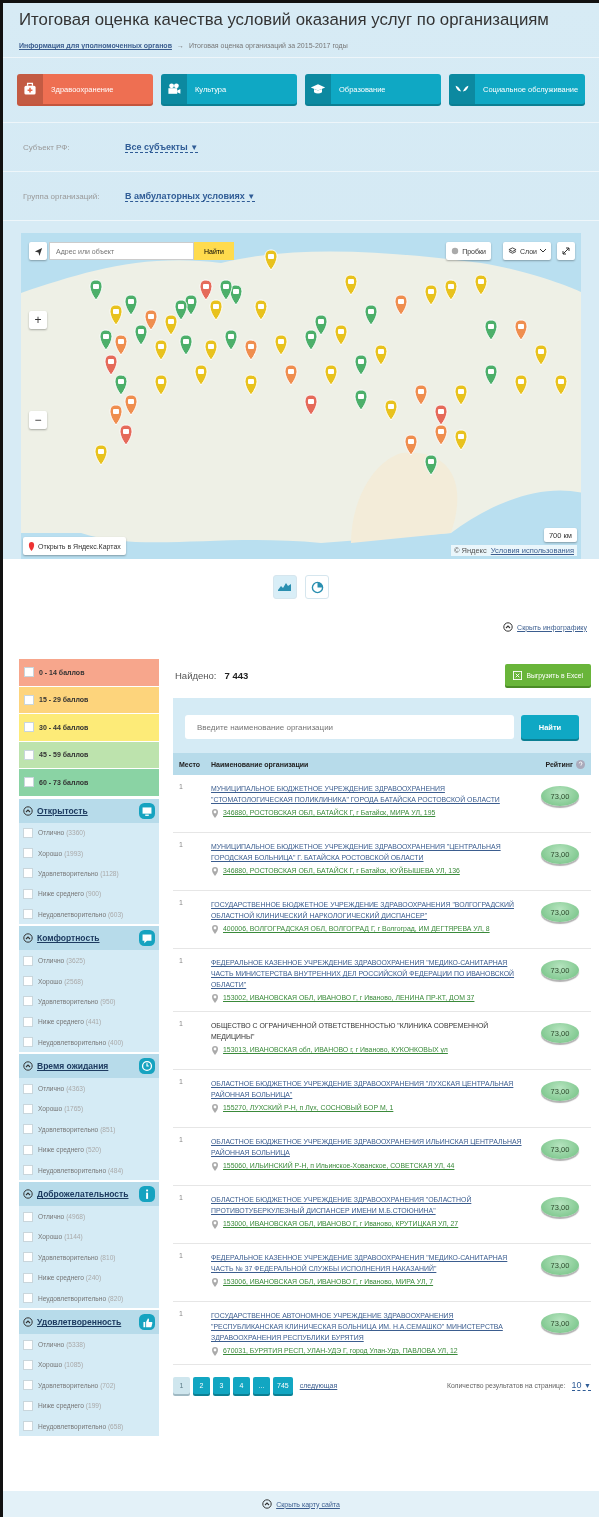  I want to click on zoom-out-button: −, so click(38, 420).